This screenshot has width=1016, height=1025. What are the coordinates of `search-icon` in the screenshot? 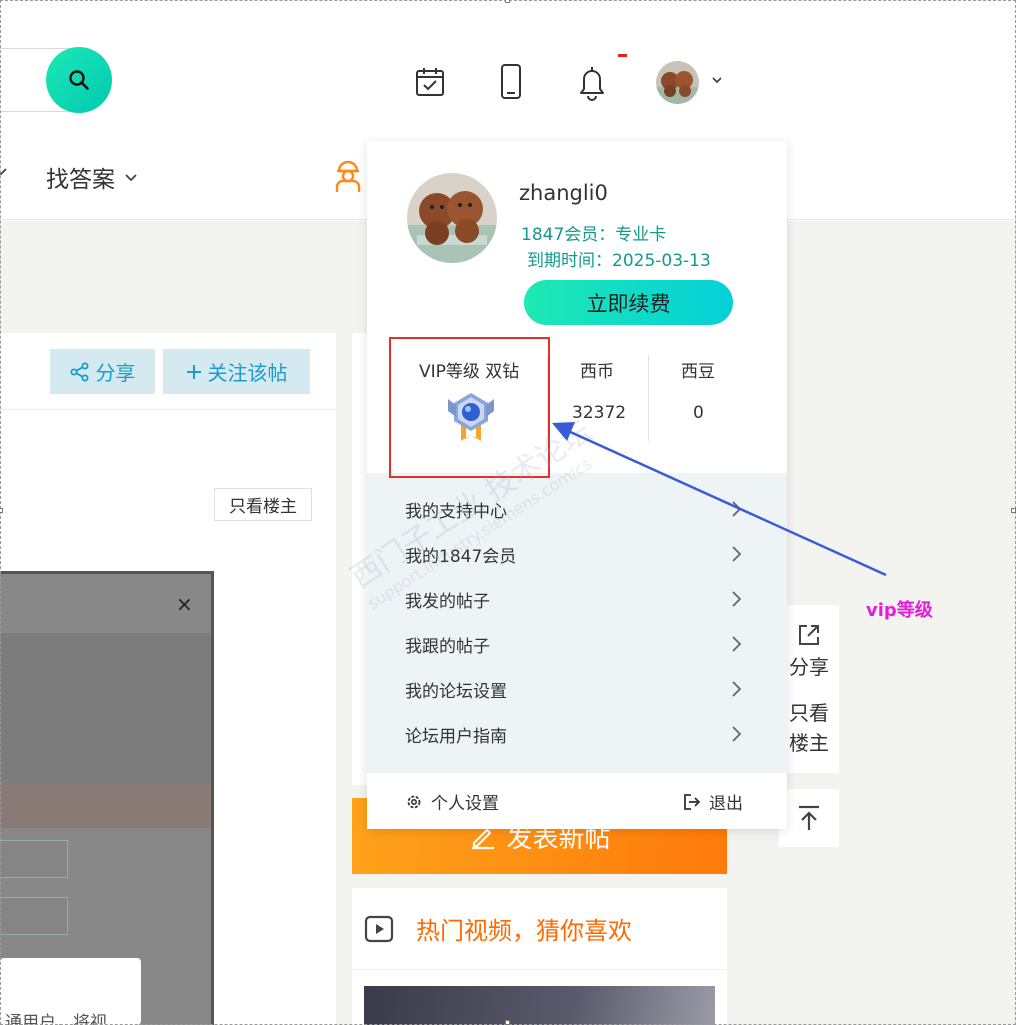 It's located at (79, 80).